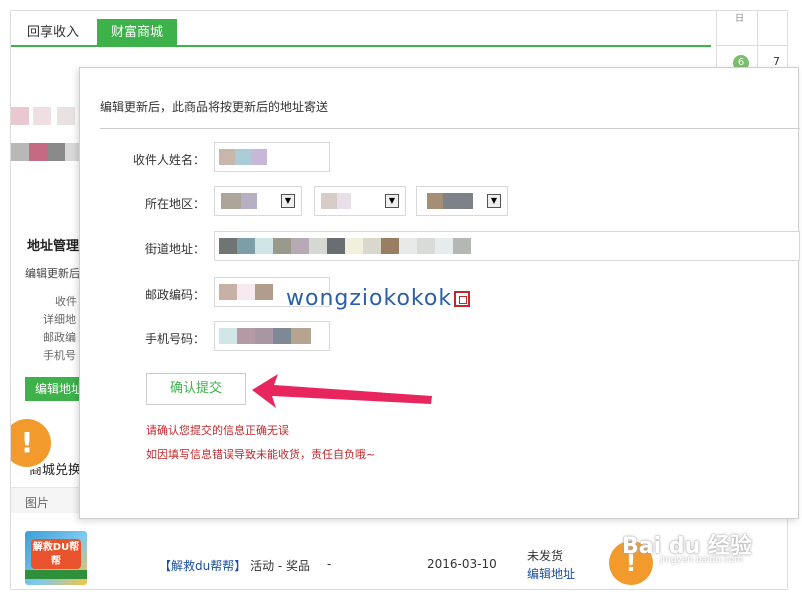 The image size is (802, 603). I want to click on watermark-text: wongziokokok, so click(369, 298).